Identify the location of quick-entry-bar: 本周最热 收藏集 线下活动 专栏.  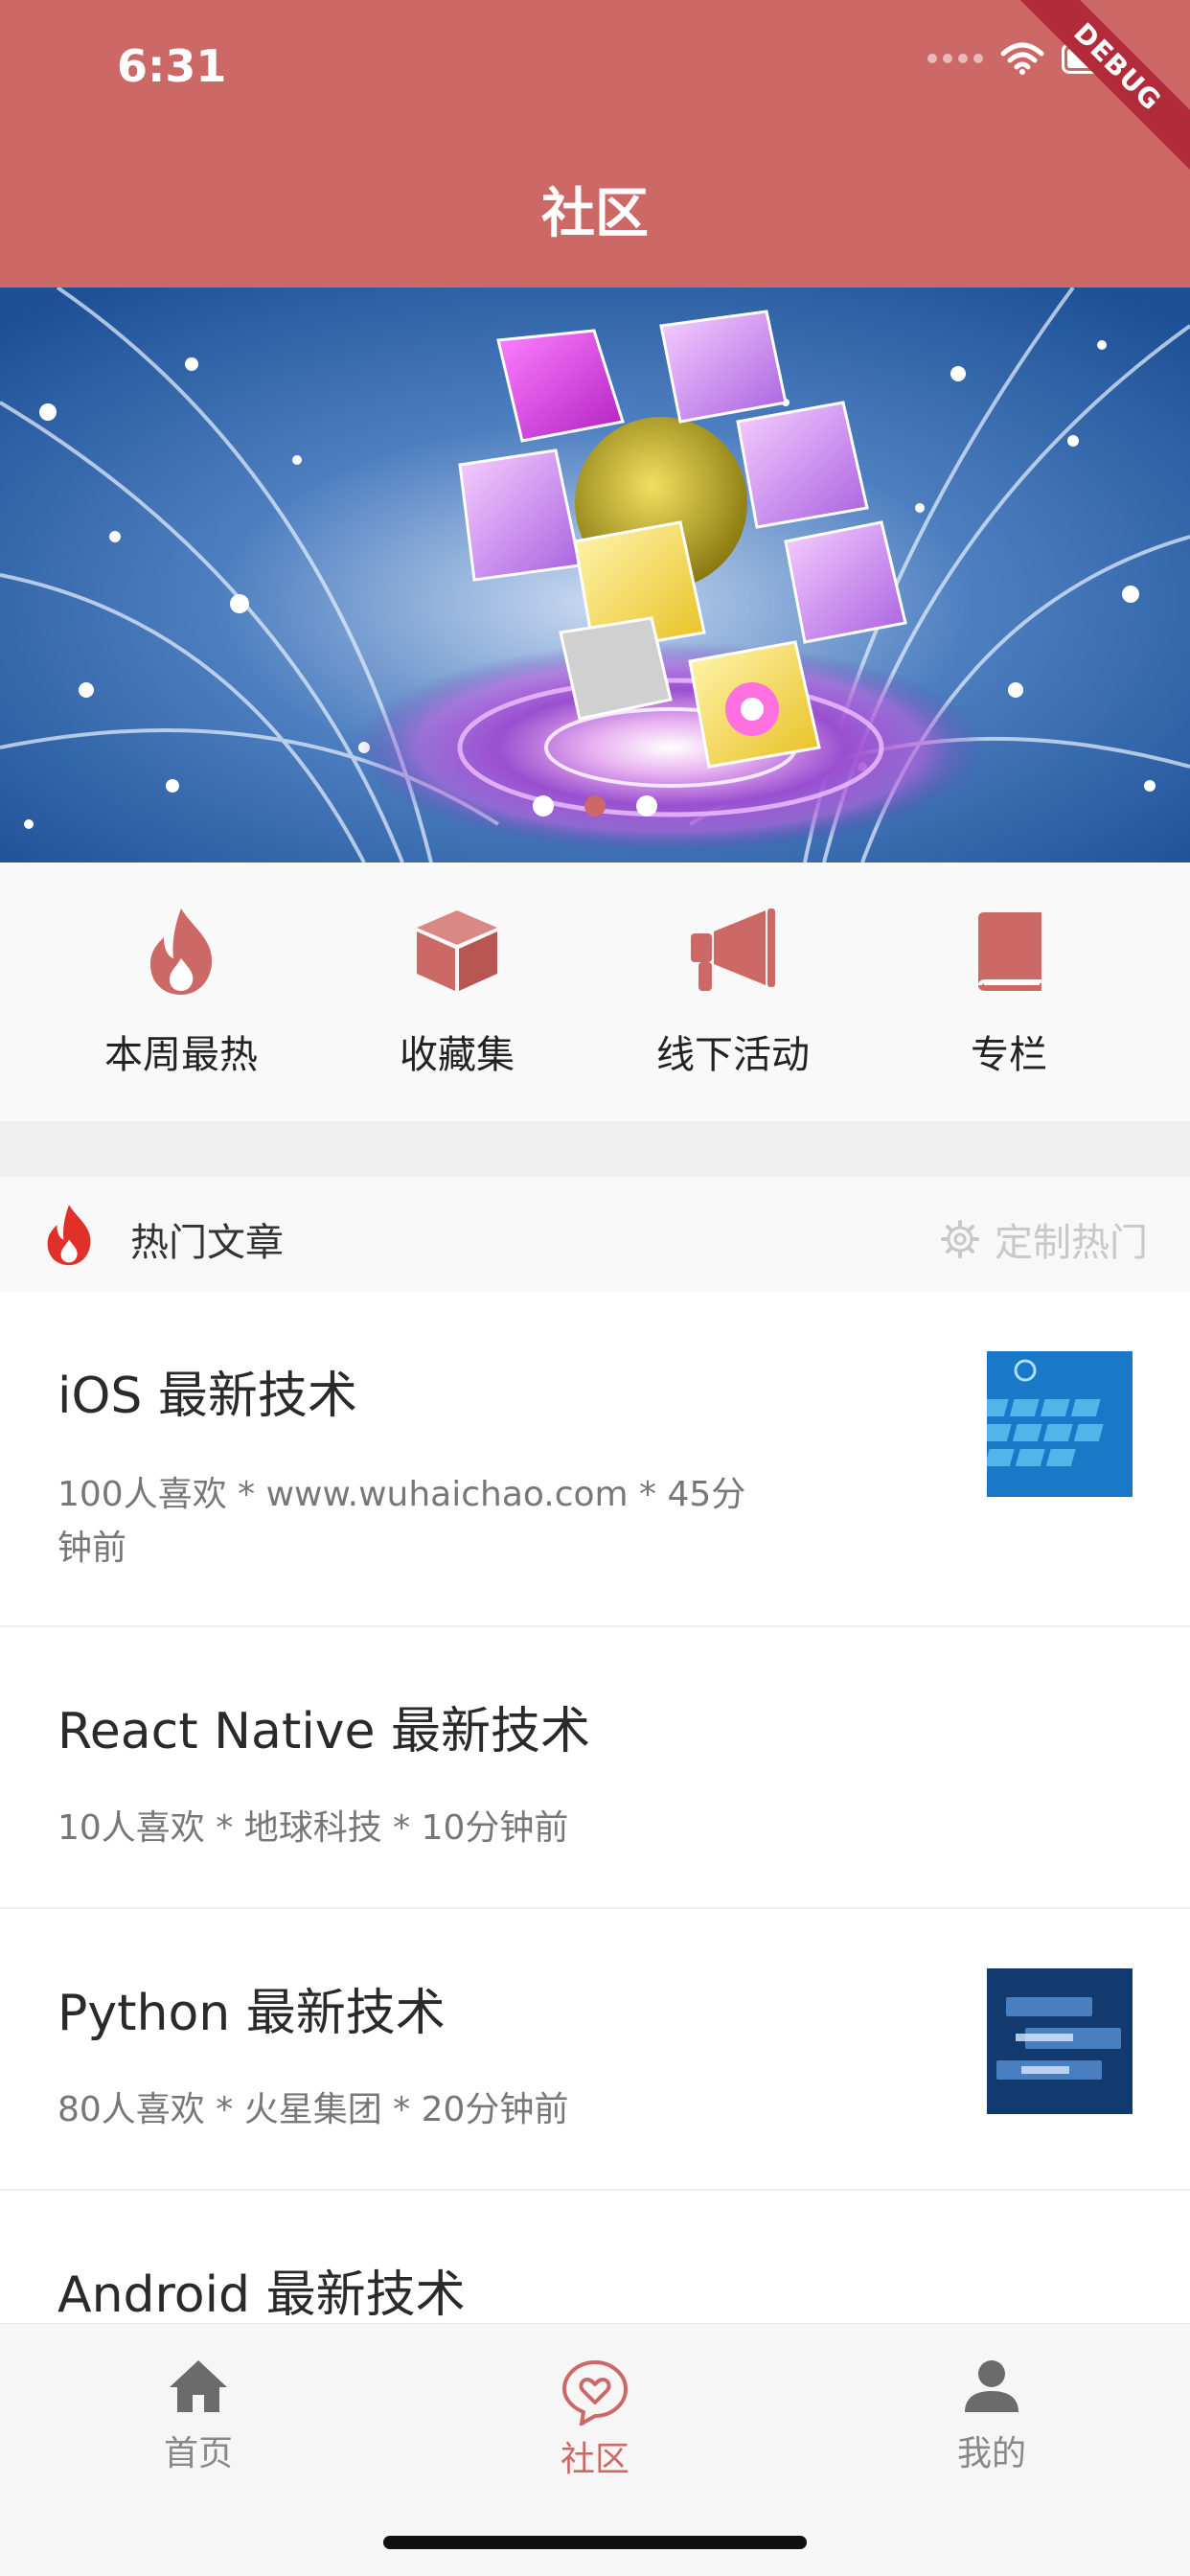
(595, 992).